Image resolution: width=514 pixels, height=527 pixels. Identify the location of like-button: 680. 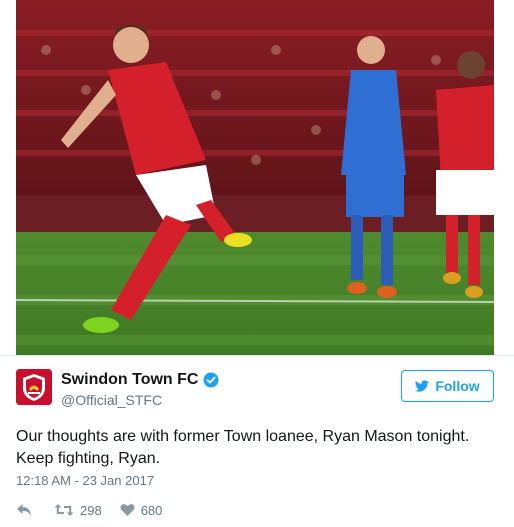
(141, 510).